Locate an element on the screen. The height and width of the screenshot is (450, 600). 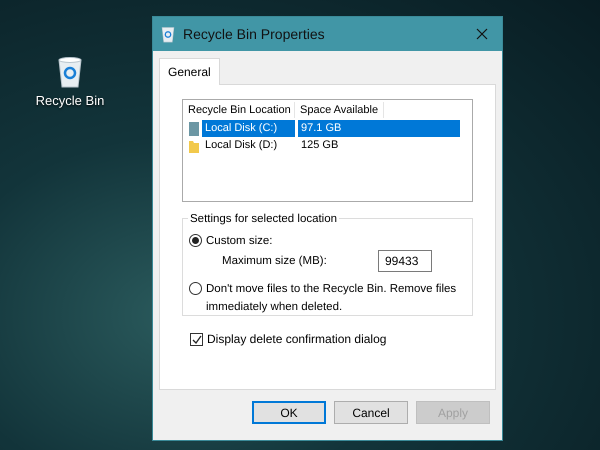
folder-icon is located at coordinates (194, 145).